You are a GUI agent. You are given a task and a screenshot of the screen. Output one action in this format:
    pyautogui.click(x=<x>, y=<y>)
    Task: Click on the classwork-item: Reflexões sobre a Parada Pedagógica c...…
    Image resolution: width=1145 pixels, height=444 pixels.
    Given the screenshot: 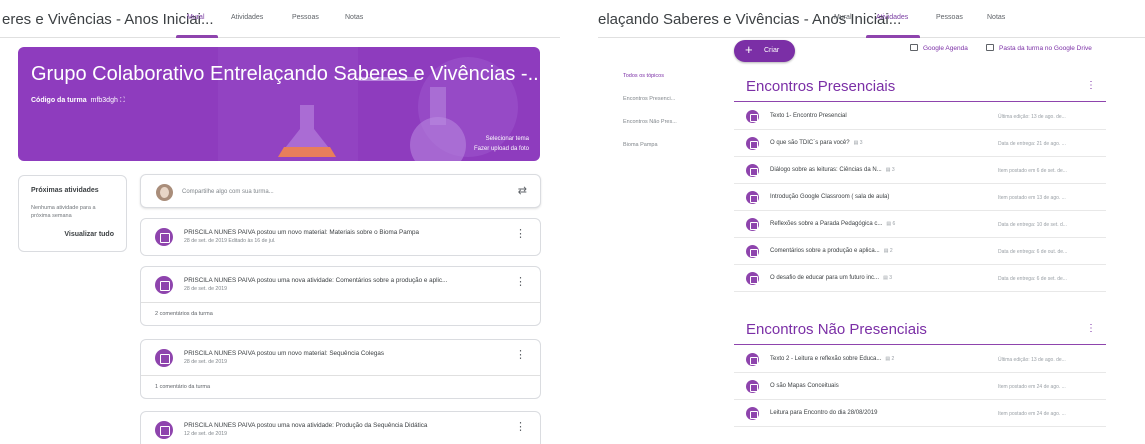 What is the action you would take?
    pyautogui.click(x=920, y=224)
    